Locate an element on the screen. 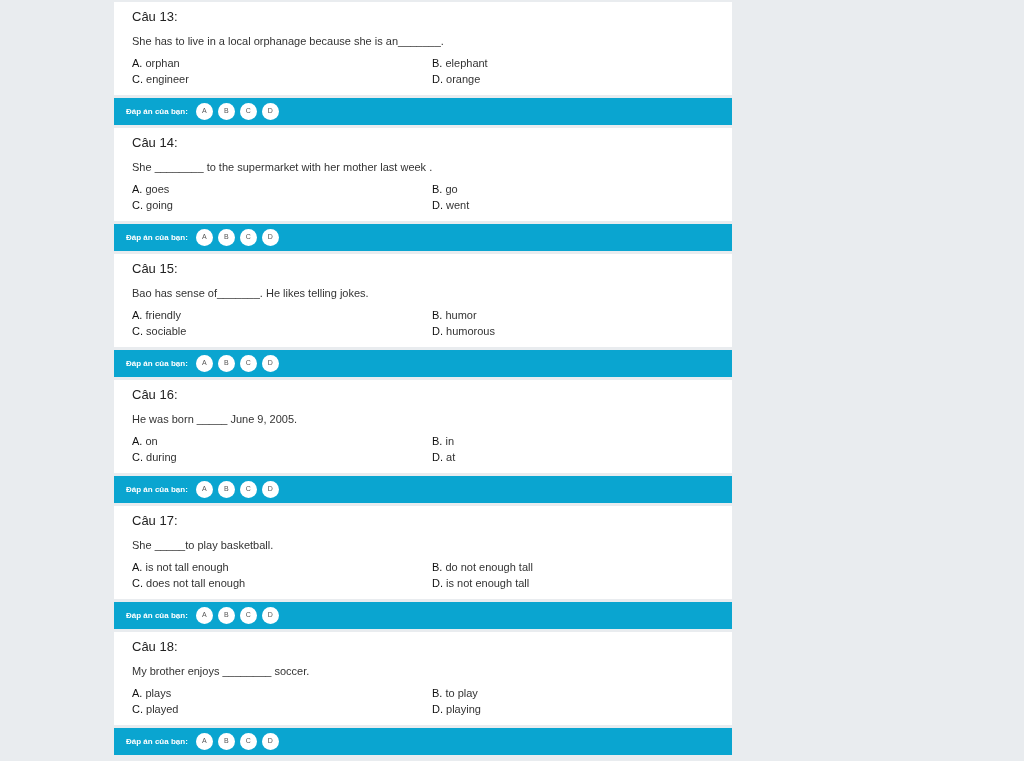 This screenshot has height=761, width=1024. question-text: My brother enjoys ________ soccer. is located at coordinates (221, 671).